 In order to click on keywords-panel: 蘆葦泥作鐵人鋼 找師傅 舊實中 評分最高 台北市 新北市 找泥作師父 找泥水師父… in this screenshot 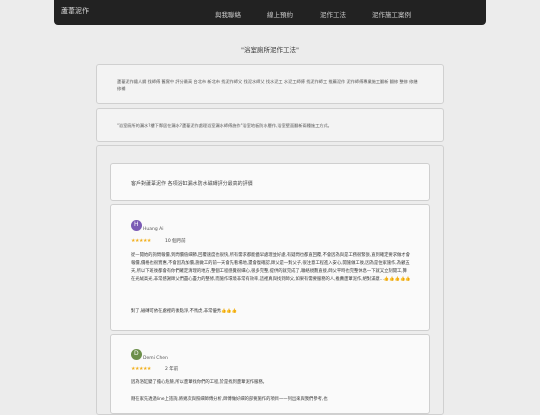, I will do `click(270, 84)`.